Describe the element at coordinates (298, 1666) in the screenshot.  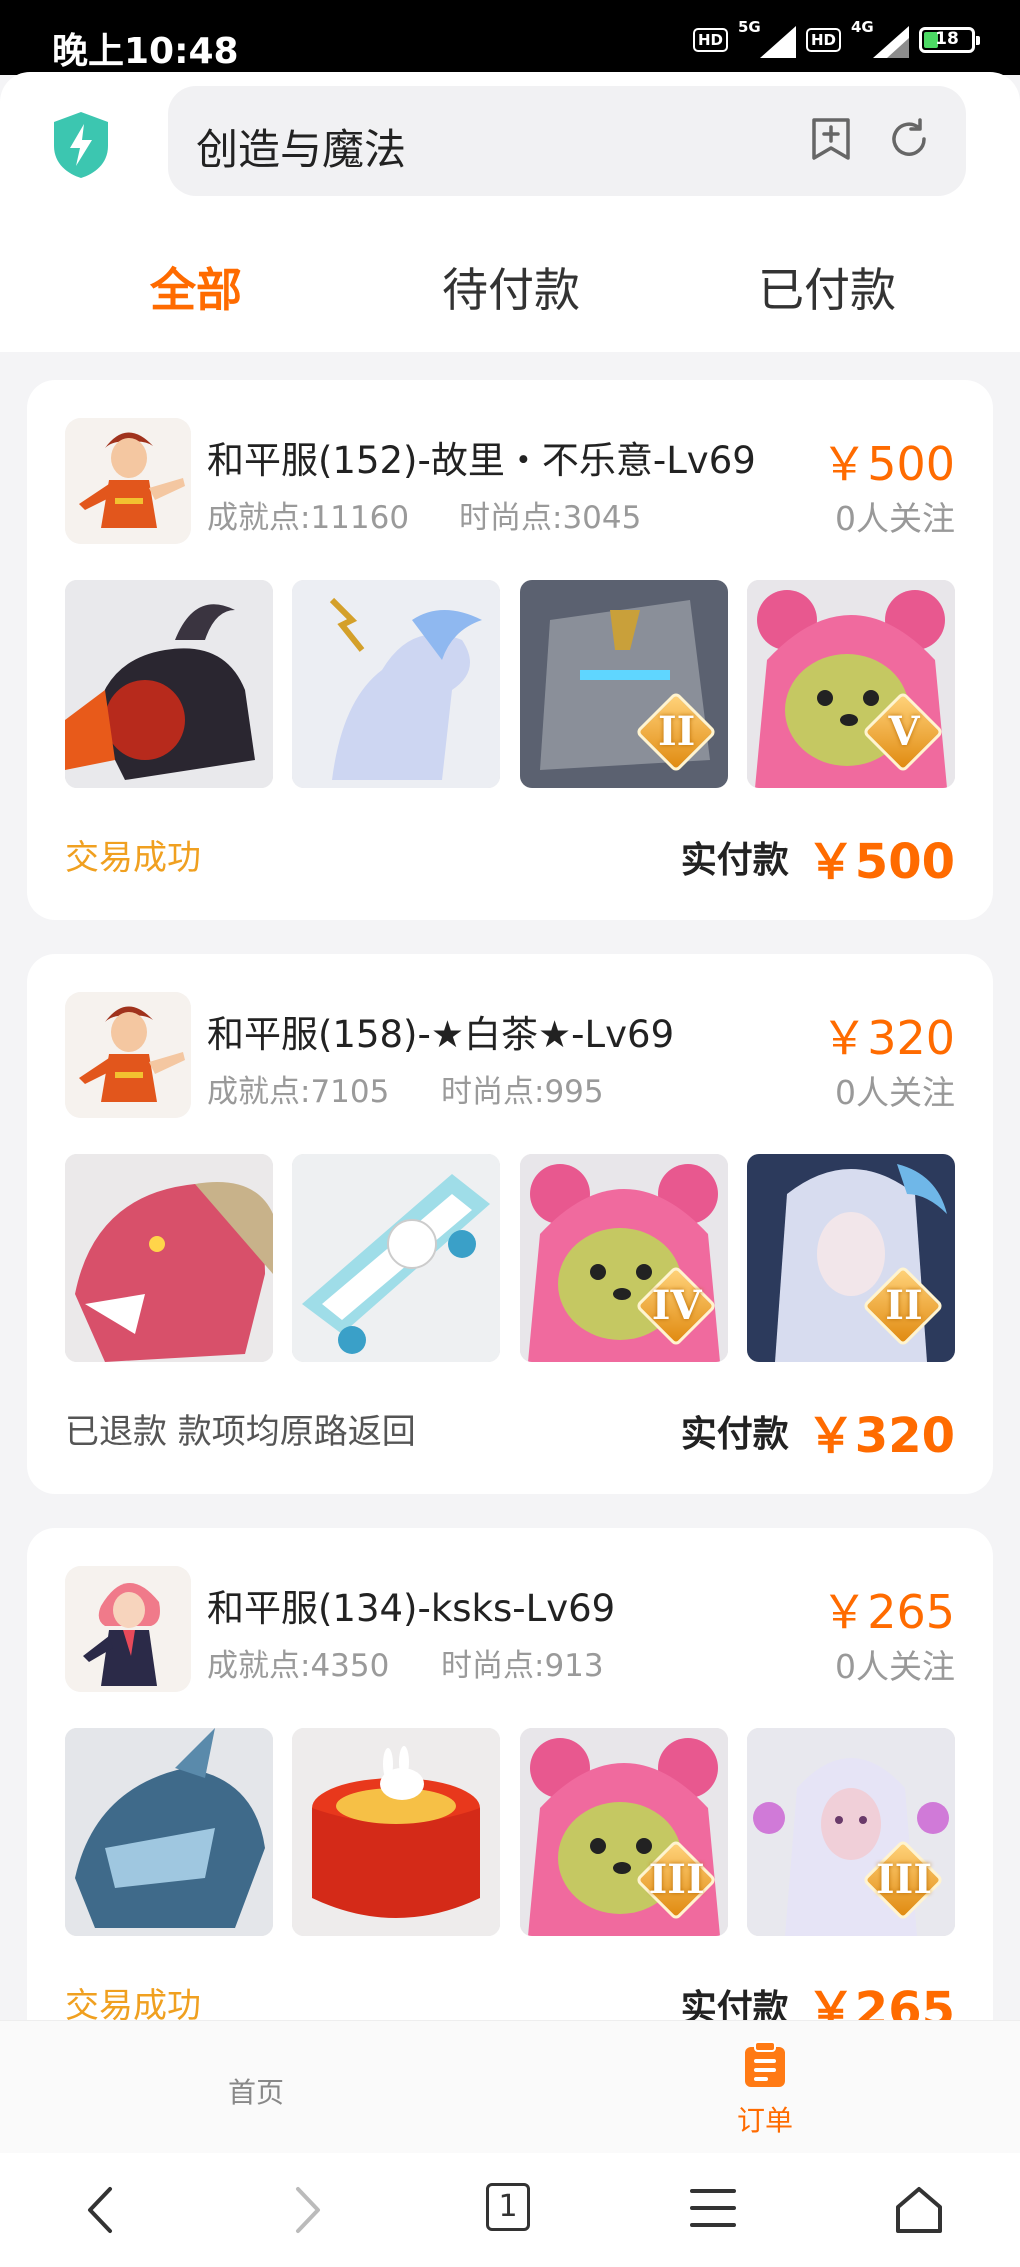
I see `achievement-points: 成就点:4350` at that location.